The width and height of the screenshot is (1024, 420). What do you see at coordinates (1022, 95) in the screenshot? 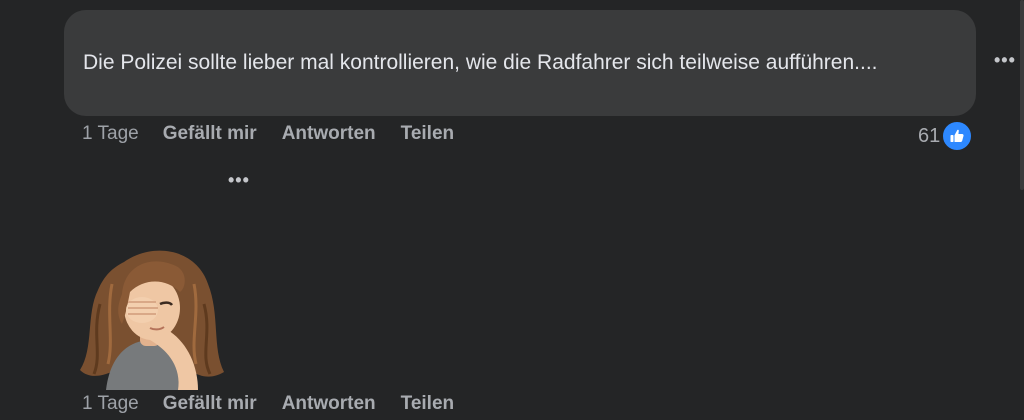
I see `scrollbar` at bounding box center [1022, 95].